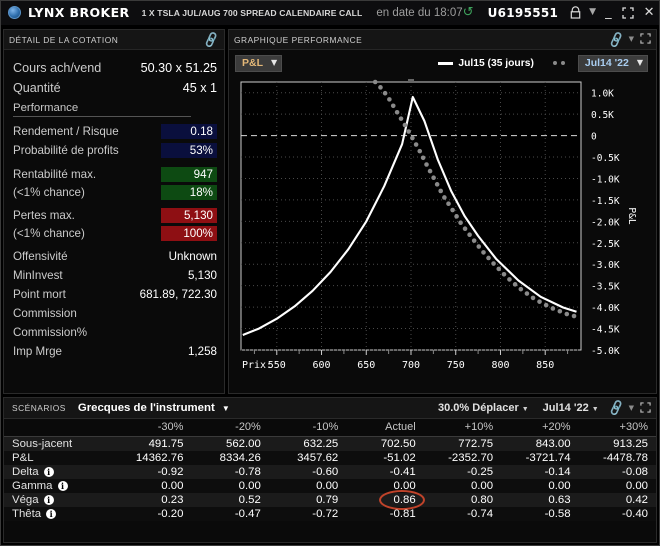  What do you see at coordinates (468, 12) in the screenshot?
I see `refresh-icon: ↺` at bounding box center [468, 12].